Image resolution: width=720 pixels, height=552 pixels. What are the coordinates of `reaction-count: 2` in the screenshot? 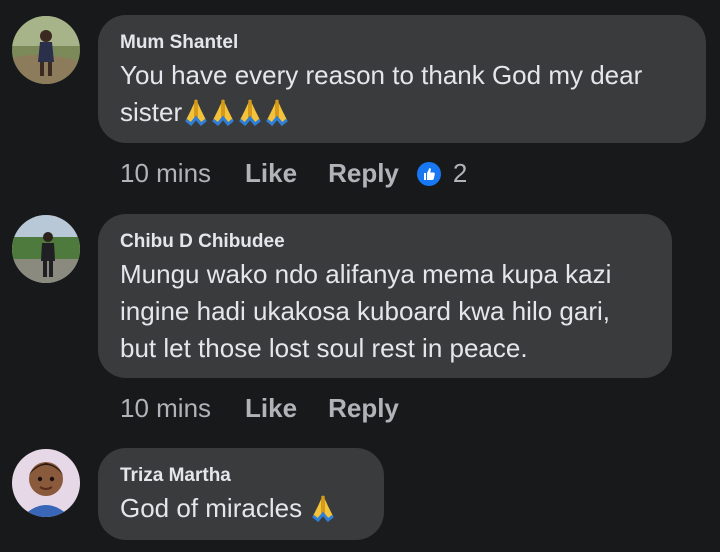 It's located at (460, 173).